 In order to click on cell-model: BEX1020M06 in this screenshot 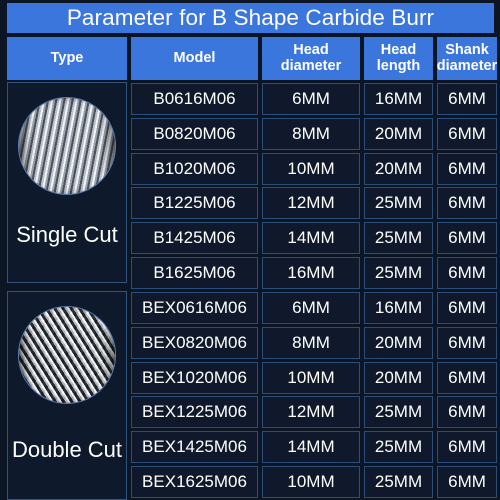, I will do `click(194, 377)`.